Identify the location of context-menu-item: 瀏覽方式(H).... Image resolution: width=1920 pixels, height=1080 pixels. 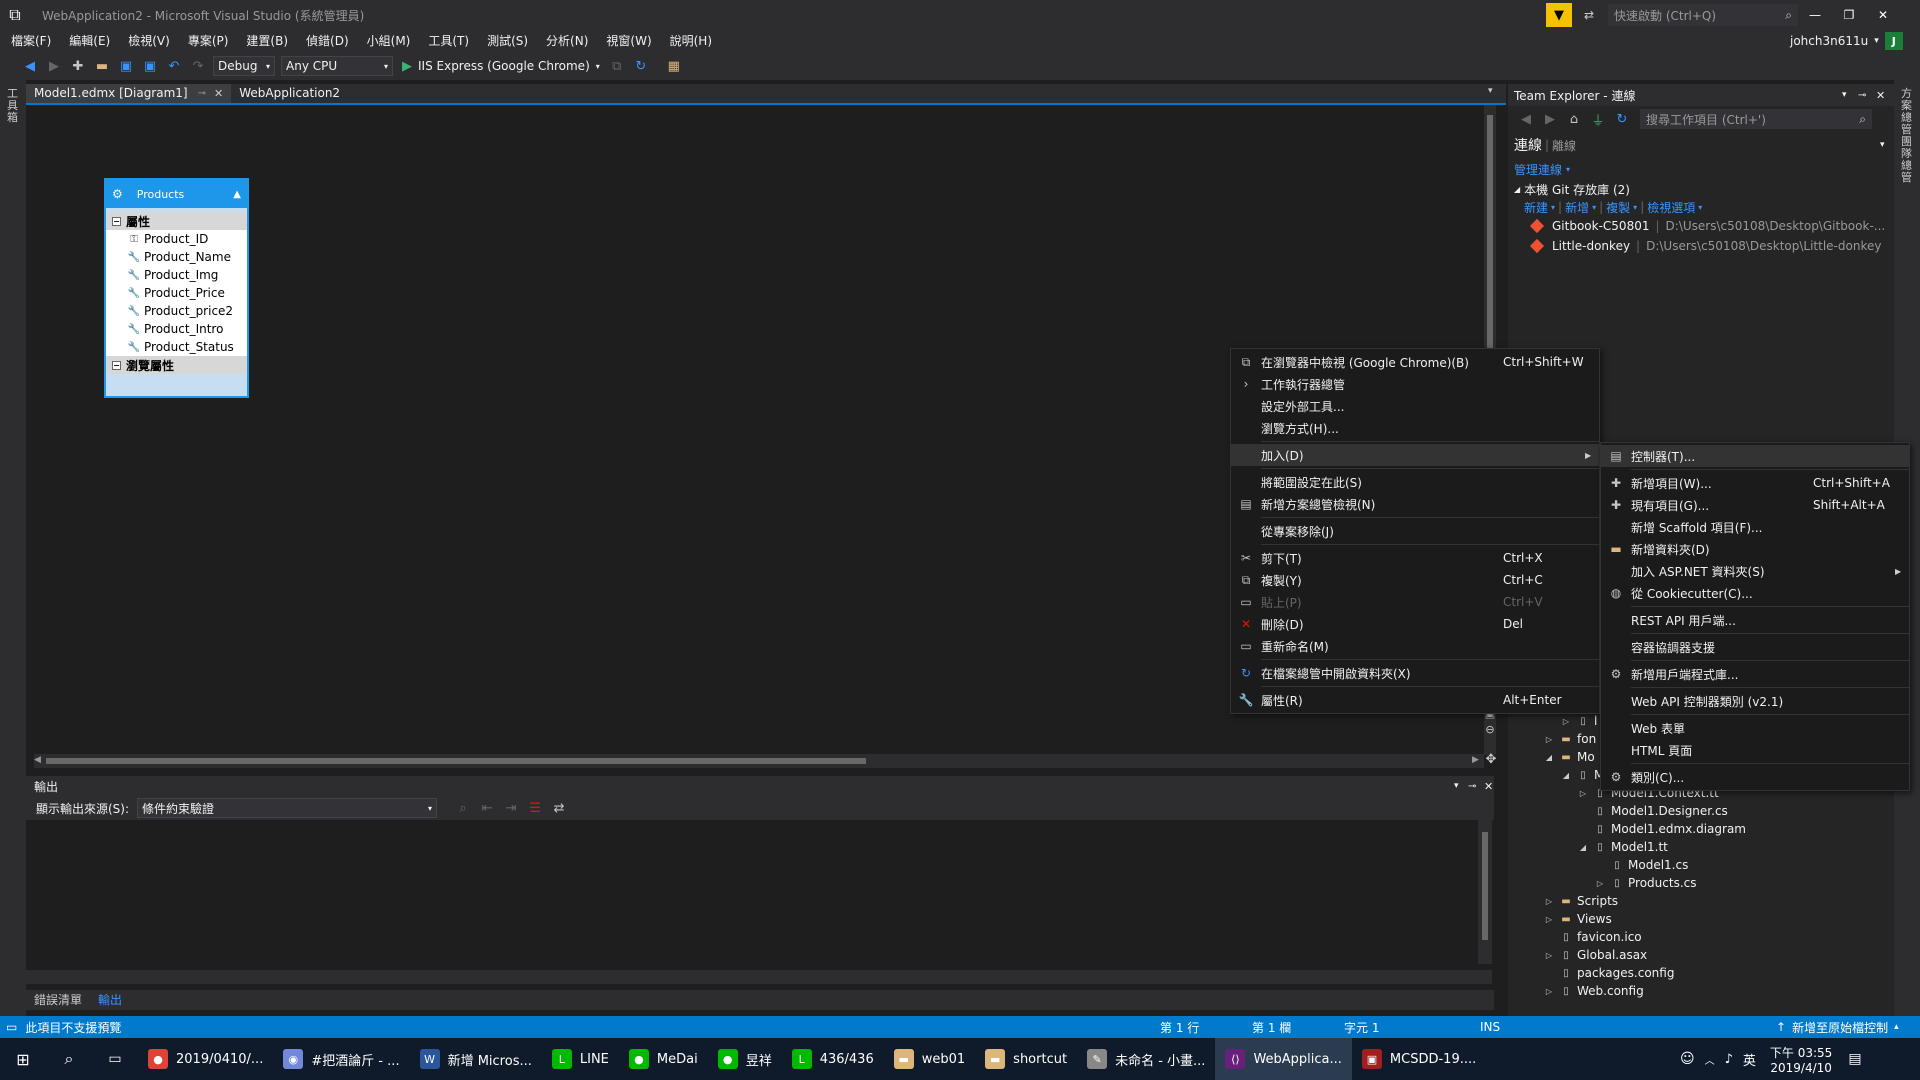
(1415, 428).